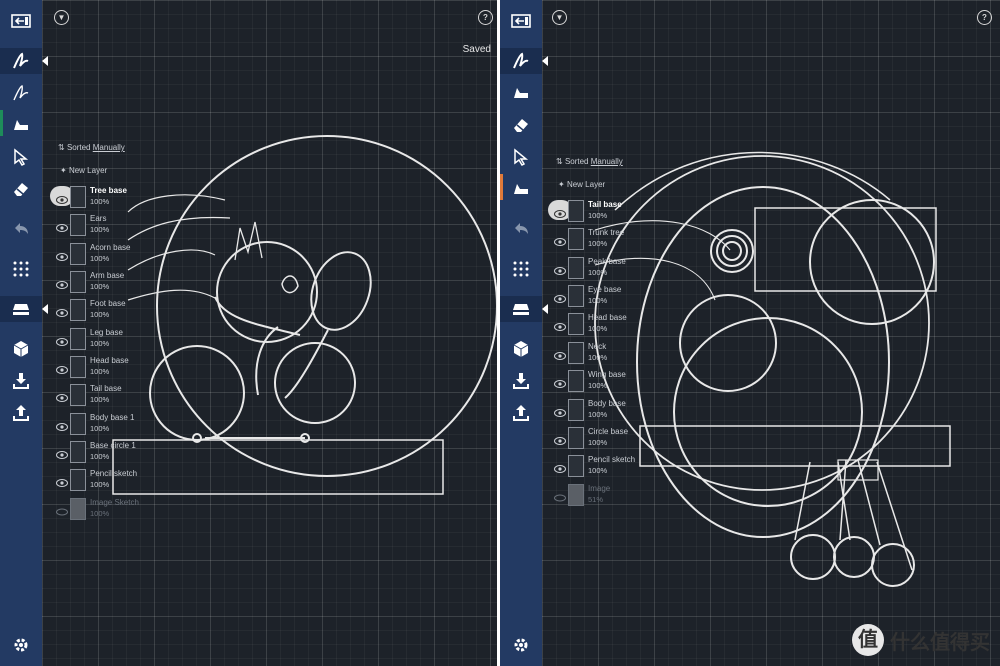 This screenshot has height=666, width=1000. Describe the element at coordinates (614, 411) in the screenshot. I see `layer-row: Body base 100%` at that location.